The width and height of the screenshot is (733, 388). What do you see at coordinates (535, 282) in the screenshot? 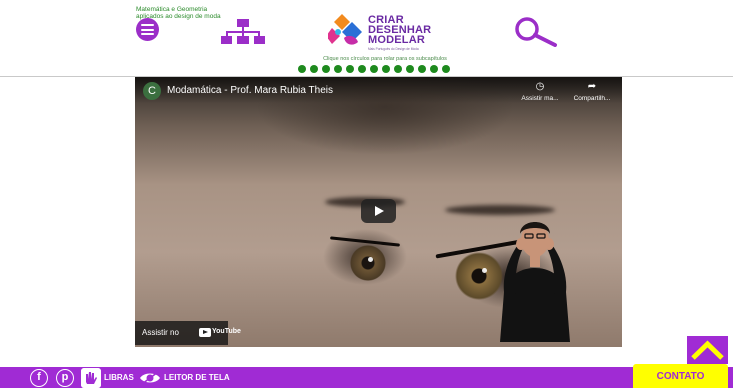
I see `sign-language-interpreter` at bounding box center [535, 282].